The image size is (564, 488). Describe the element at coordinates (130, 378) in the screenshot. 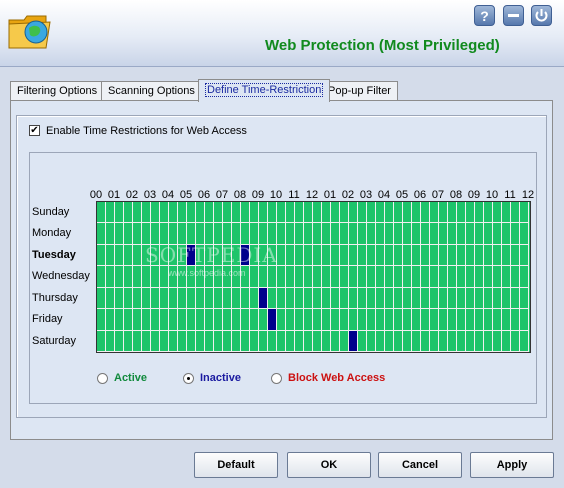

I see `active-label: Active` at that location.